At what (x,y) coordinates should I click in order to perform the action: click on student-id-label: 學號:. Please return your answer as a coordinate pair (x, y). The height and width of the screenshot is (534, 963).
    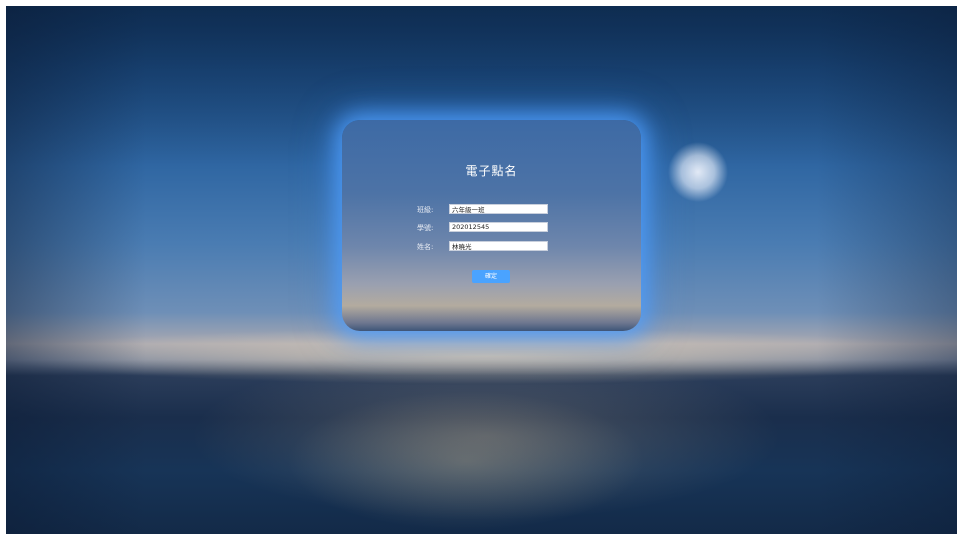
    Looking at the image, I should click on (425, 228).